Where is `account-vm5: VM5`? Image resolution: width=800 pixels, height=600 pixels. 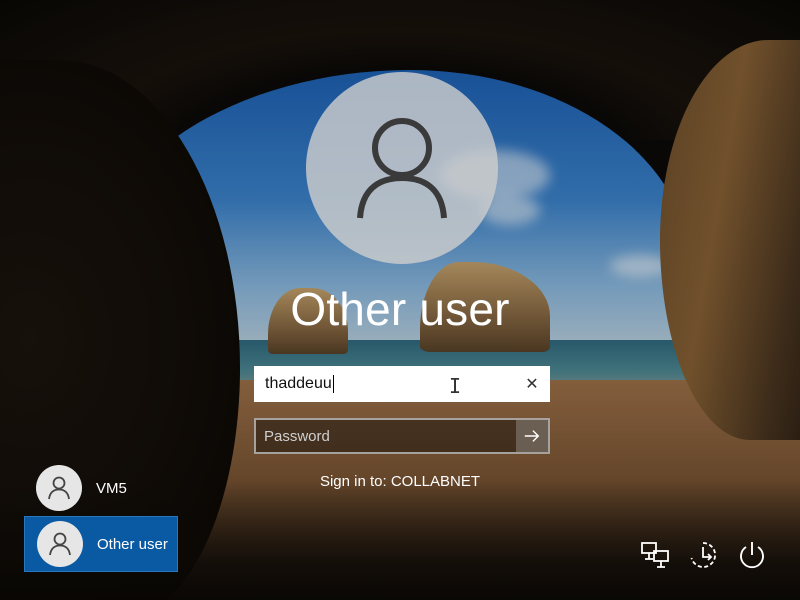 account-vm5: VM5 is located at coordinates (101, 488).